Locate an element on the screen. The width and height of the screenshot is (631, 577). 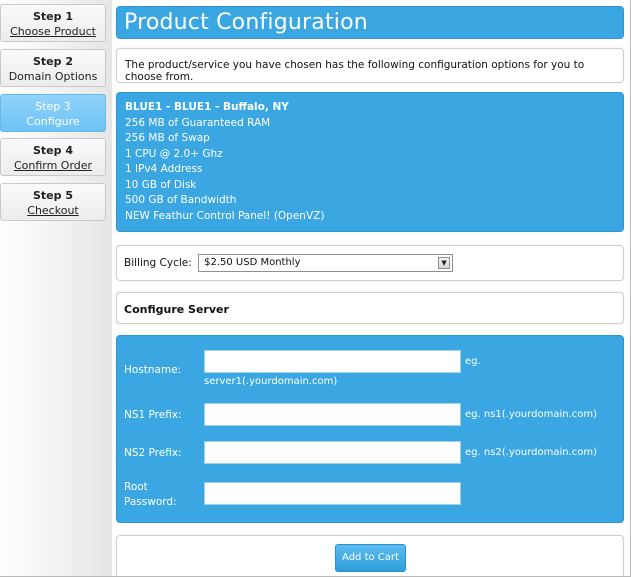
cart-panel: Add to Cart is located at coordinates (370, 555).